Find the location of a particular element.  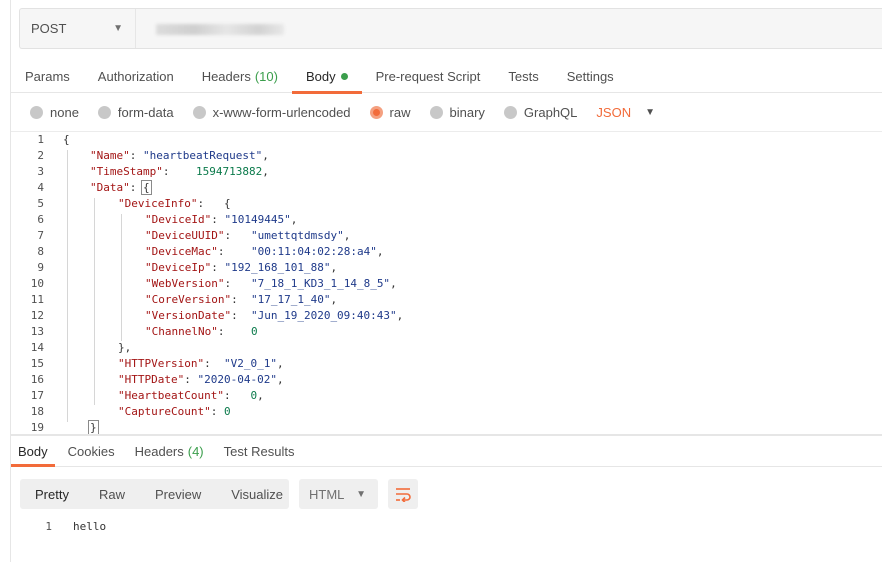

tab-tests: Tests is located at coordinates (523, 76).